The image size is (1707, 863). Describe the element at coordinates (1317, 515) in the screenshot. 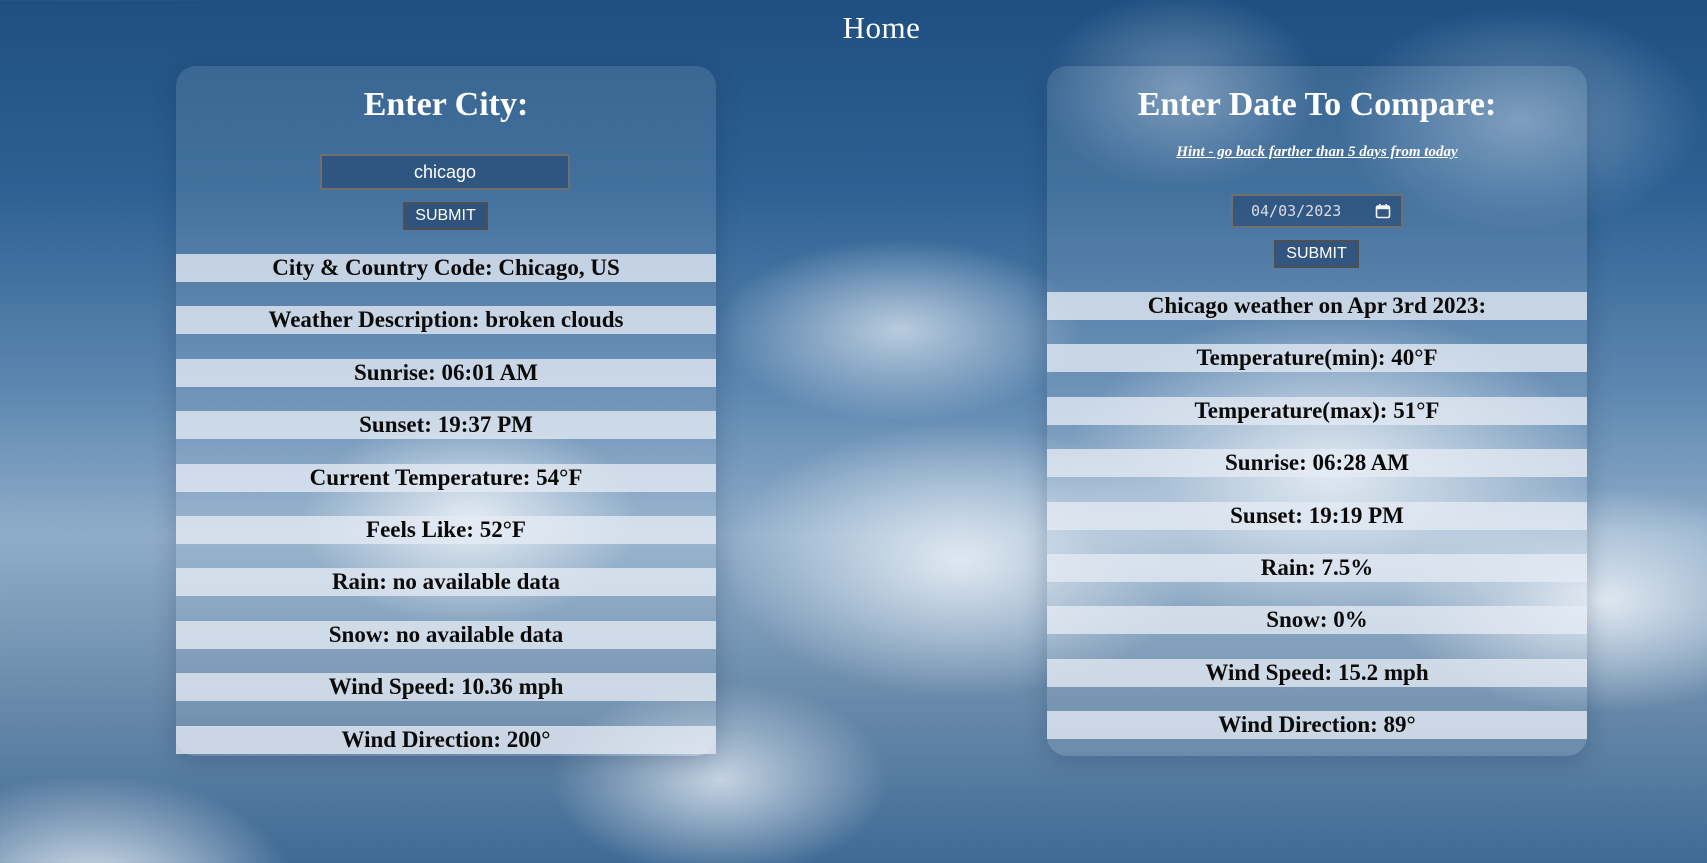

I see `historical-sunset-row: Sunset: 19:19 PM` at that location.